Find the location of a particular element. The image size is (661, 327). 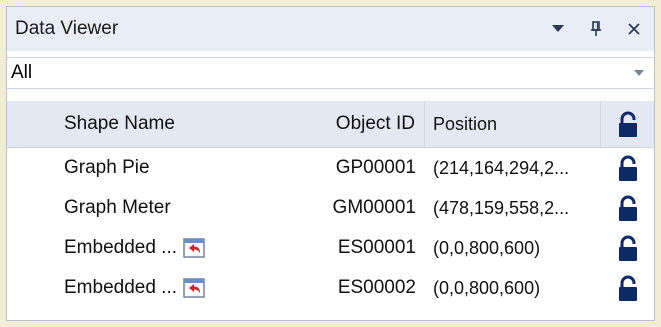

table-header: Shape Name Object ID Position is located at coordinates (330, 124).